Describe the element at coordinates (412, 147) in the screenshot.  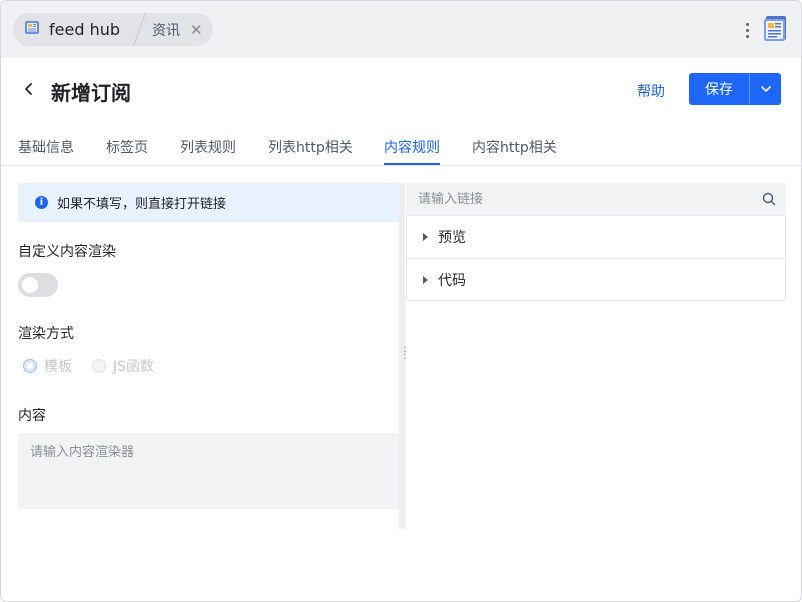
I see `tab-content-rules: 内容规则` at that location.